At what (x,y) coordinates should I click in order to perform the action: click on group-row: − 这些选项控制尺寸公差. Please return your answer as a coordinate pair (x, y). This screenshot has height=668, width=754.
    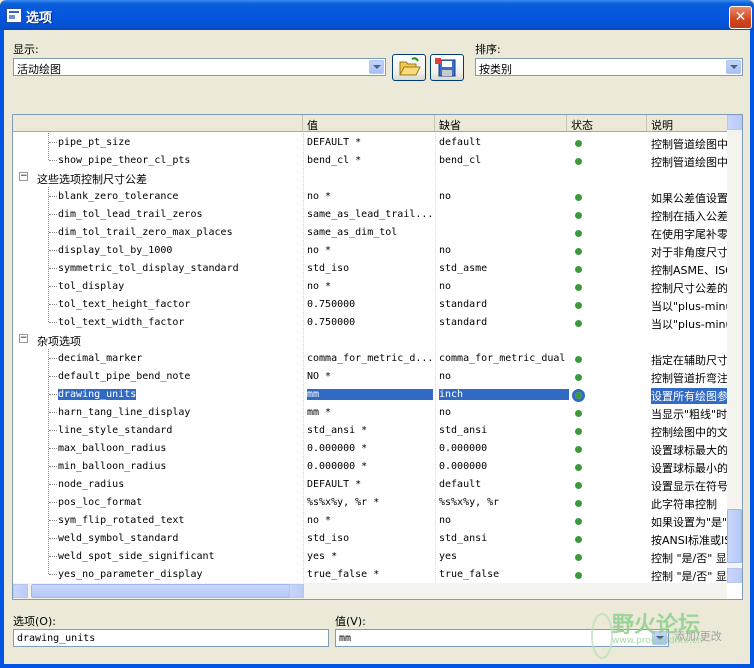
    Looking at the image, I should click on (370, 178).